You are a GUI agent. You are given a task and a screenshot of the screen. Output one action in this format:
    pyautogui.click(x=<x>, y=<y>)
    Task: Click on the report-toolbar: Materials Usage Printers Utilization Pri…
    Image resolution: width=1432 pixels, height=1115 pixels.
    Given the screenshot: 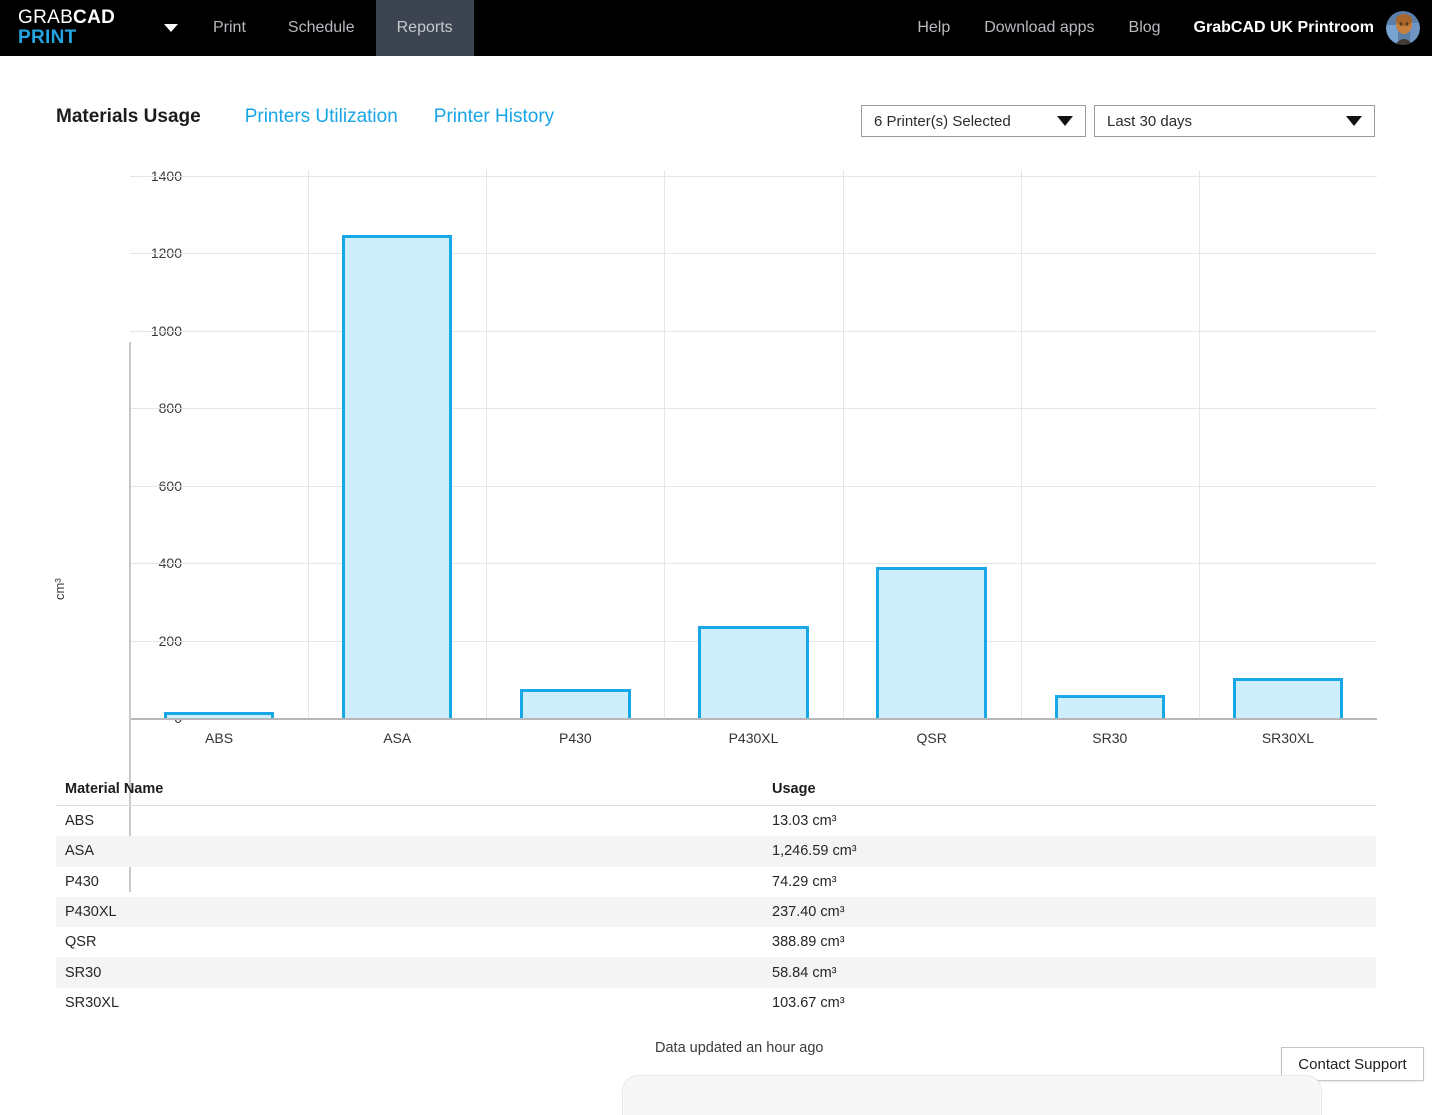 What is the action you would take?
    pyautogui.click(x=716, y=96)
    